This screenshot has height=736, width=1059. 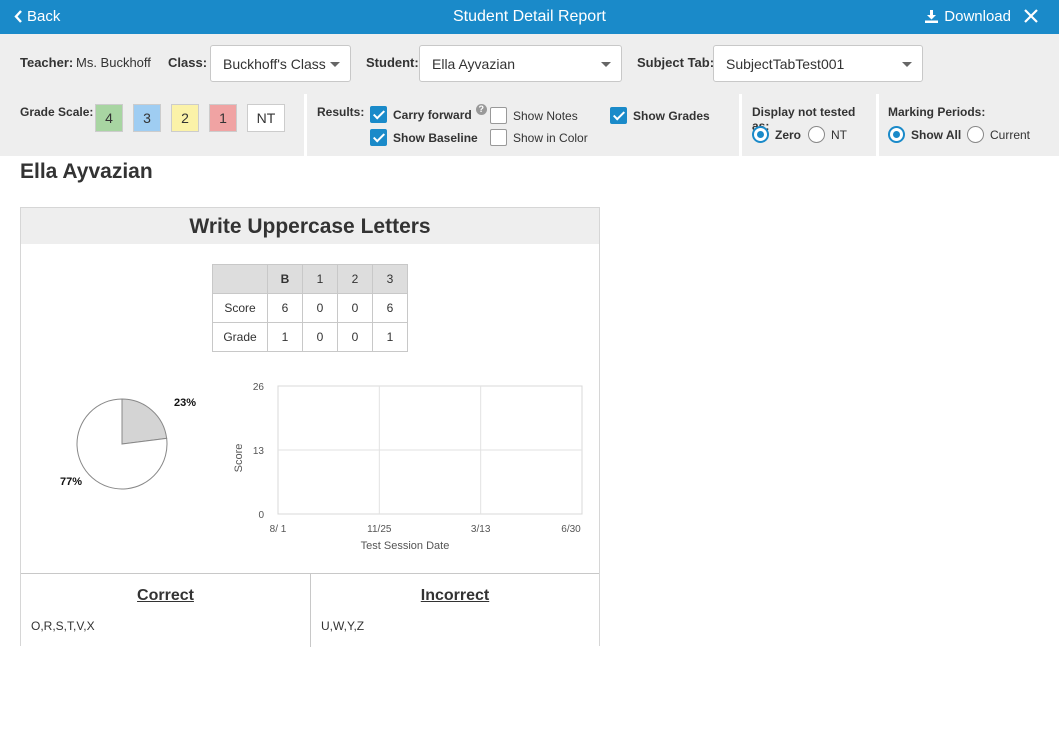 I want to click on x-tick-label: 3/13, so click(x=481, y=529).